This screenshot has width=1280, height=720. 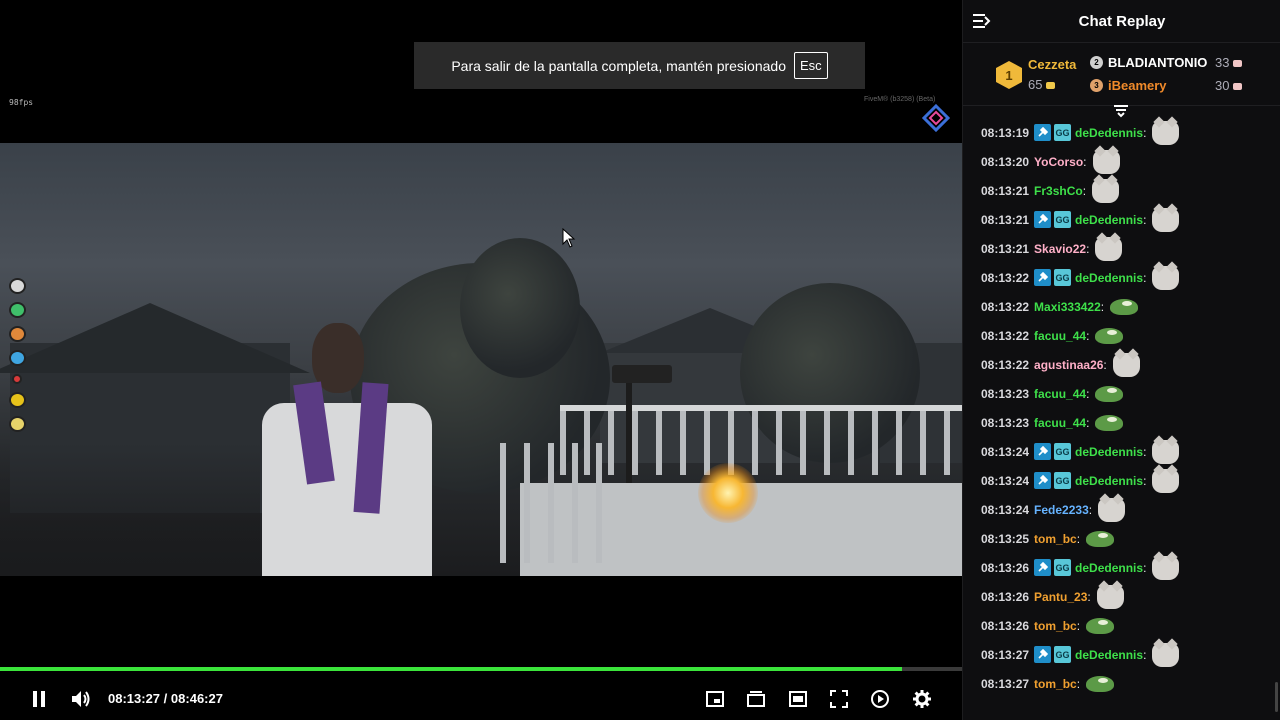 I want to click on fullscreen-icon, so click(x=839, y=699).